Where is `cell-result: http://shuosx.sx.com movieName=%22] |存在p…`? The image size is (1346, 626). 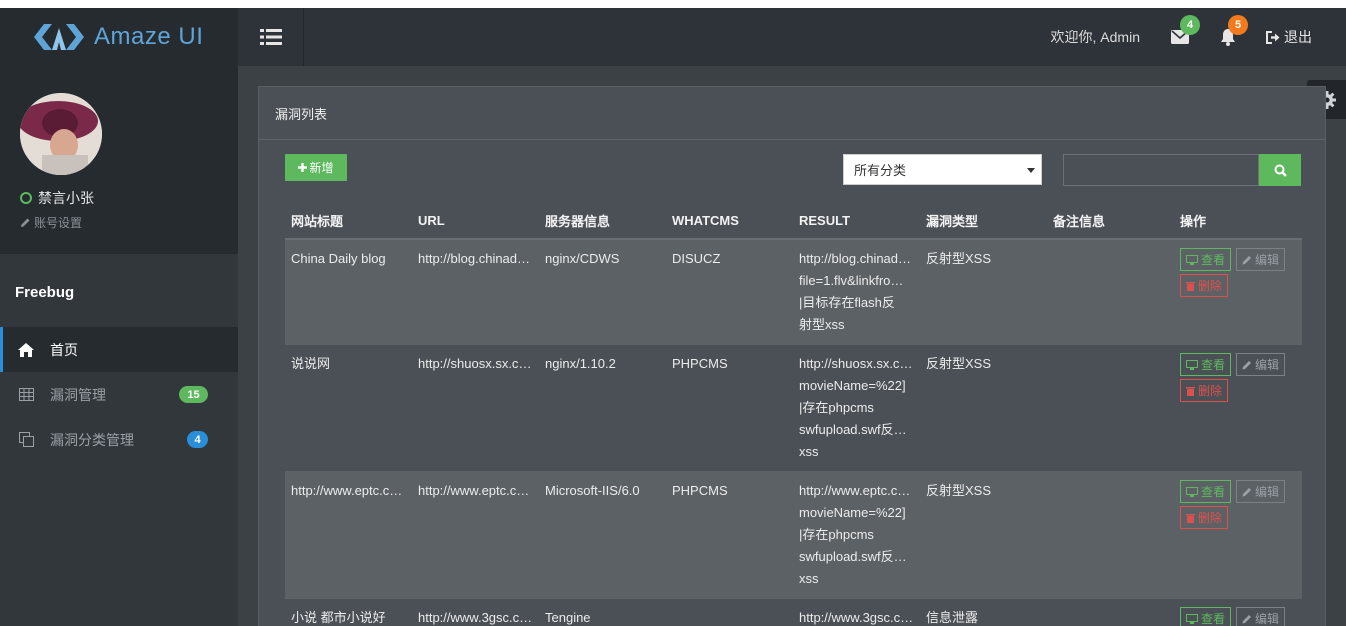 cell-result: http://shuosx.sx.com movieName=%22] |存在p… is located at coordinates (856, 408).